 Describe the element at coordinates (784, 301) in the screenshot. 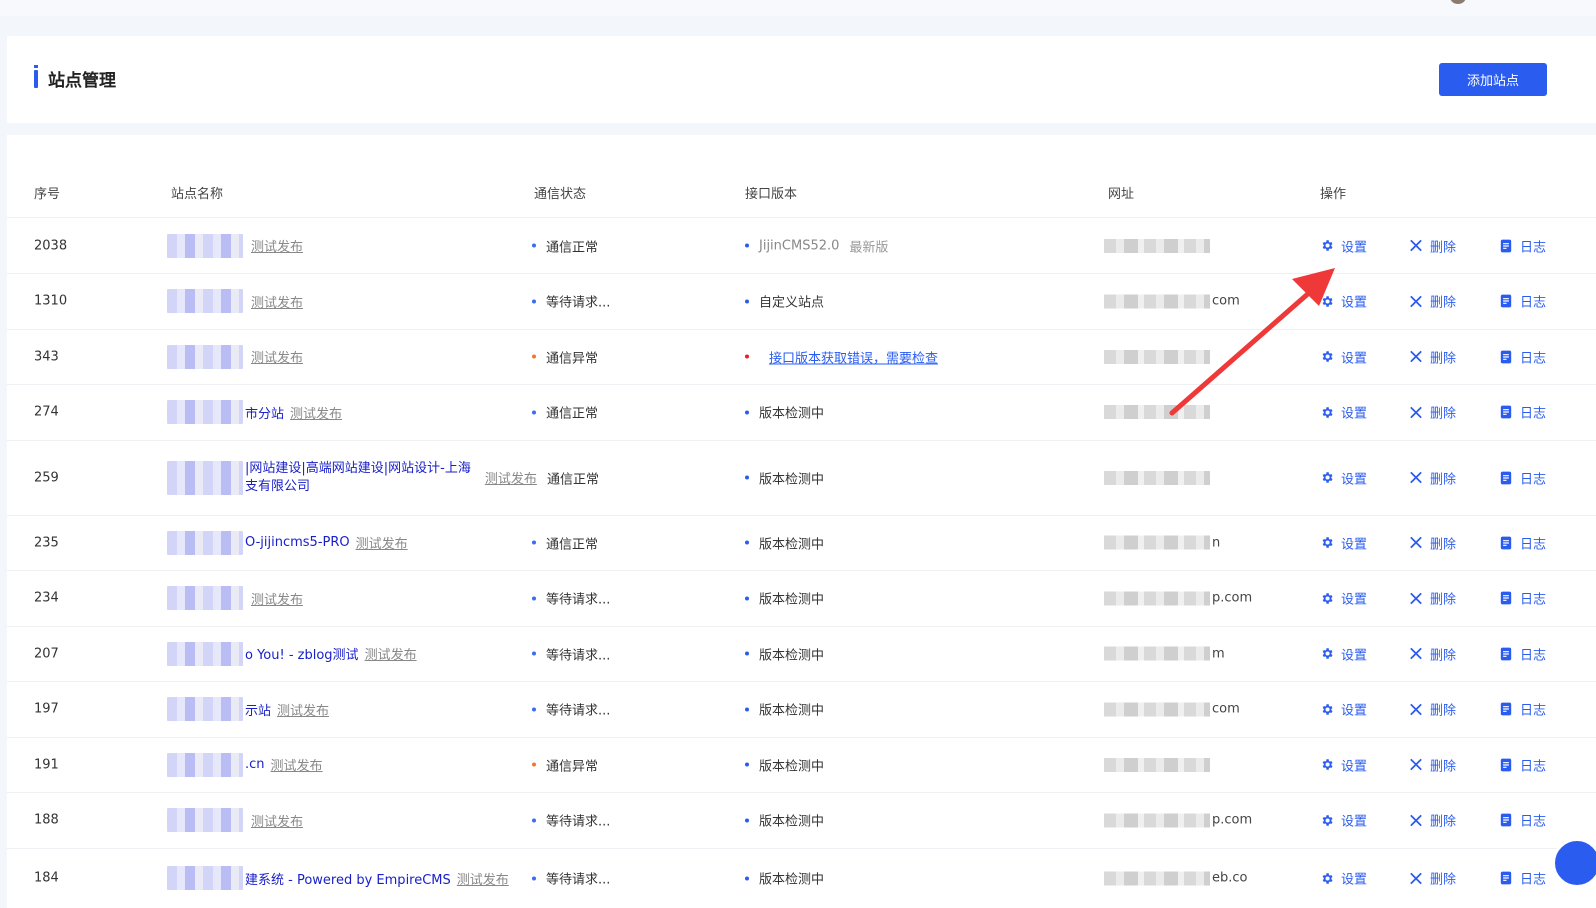

I see `version-cell: 自定义站点` at that location.